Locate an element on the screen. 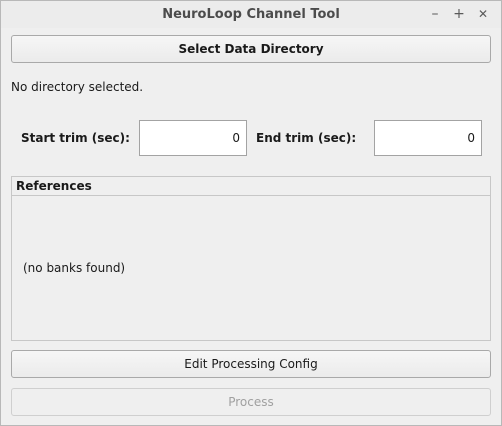  references-title: References is located at coordinates (54, 186).